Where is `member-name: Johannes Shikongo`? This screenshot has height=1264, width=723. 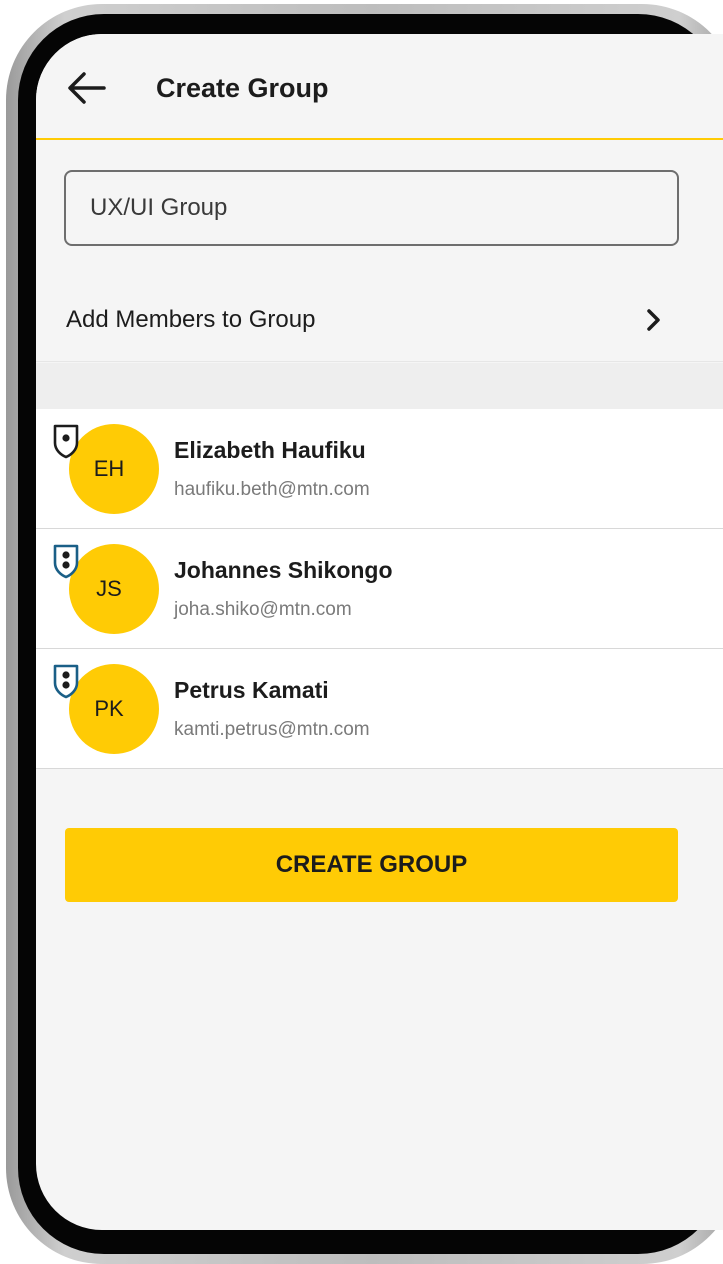
member-name: Johannes Shikongo is located at coordinates (283, 570).